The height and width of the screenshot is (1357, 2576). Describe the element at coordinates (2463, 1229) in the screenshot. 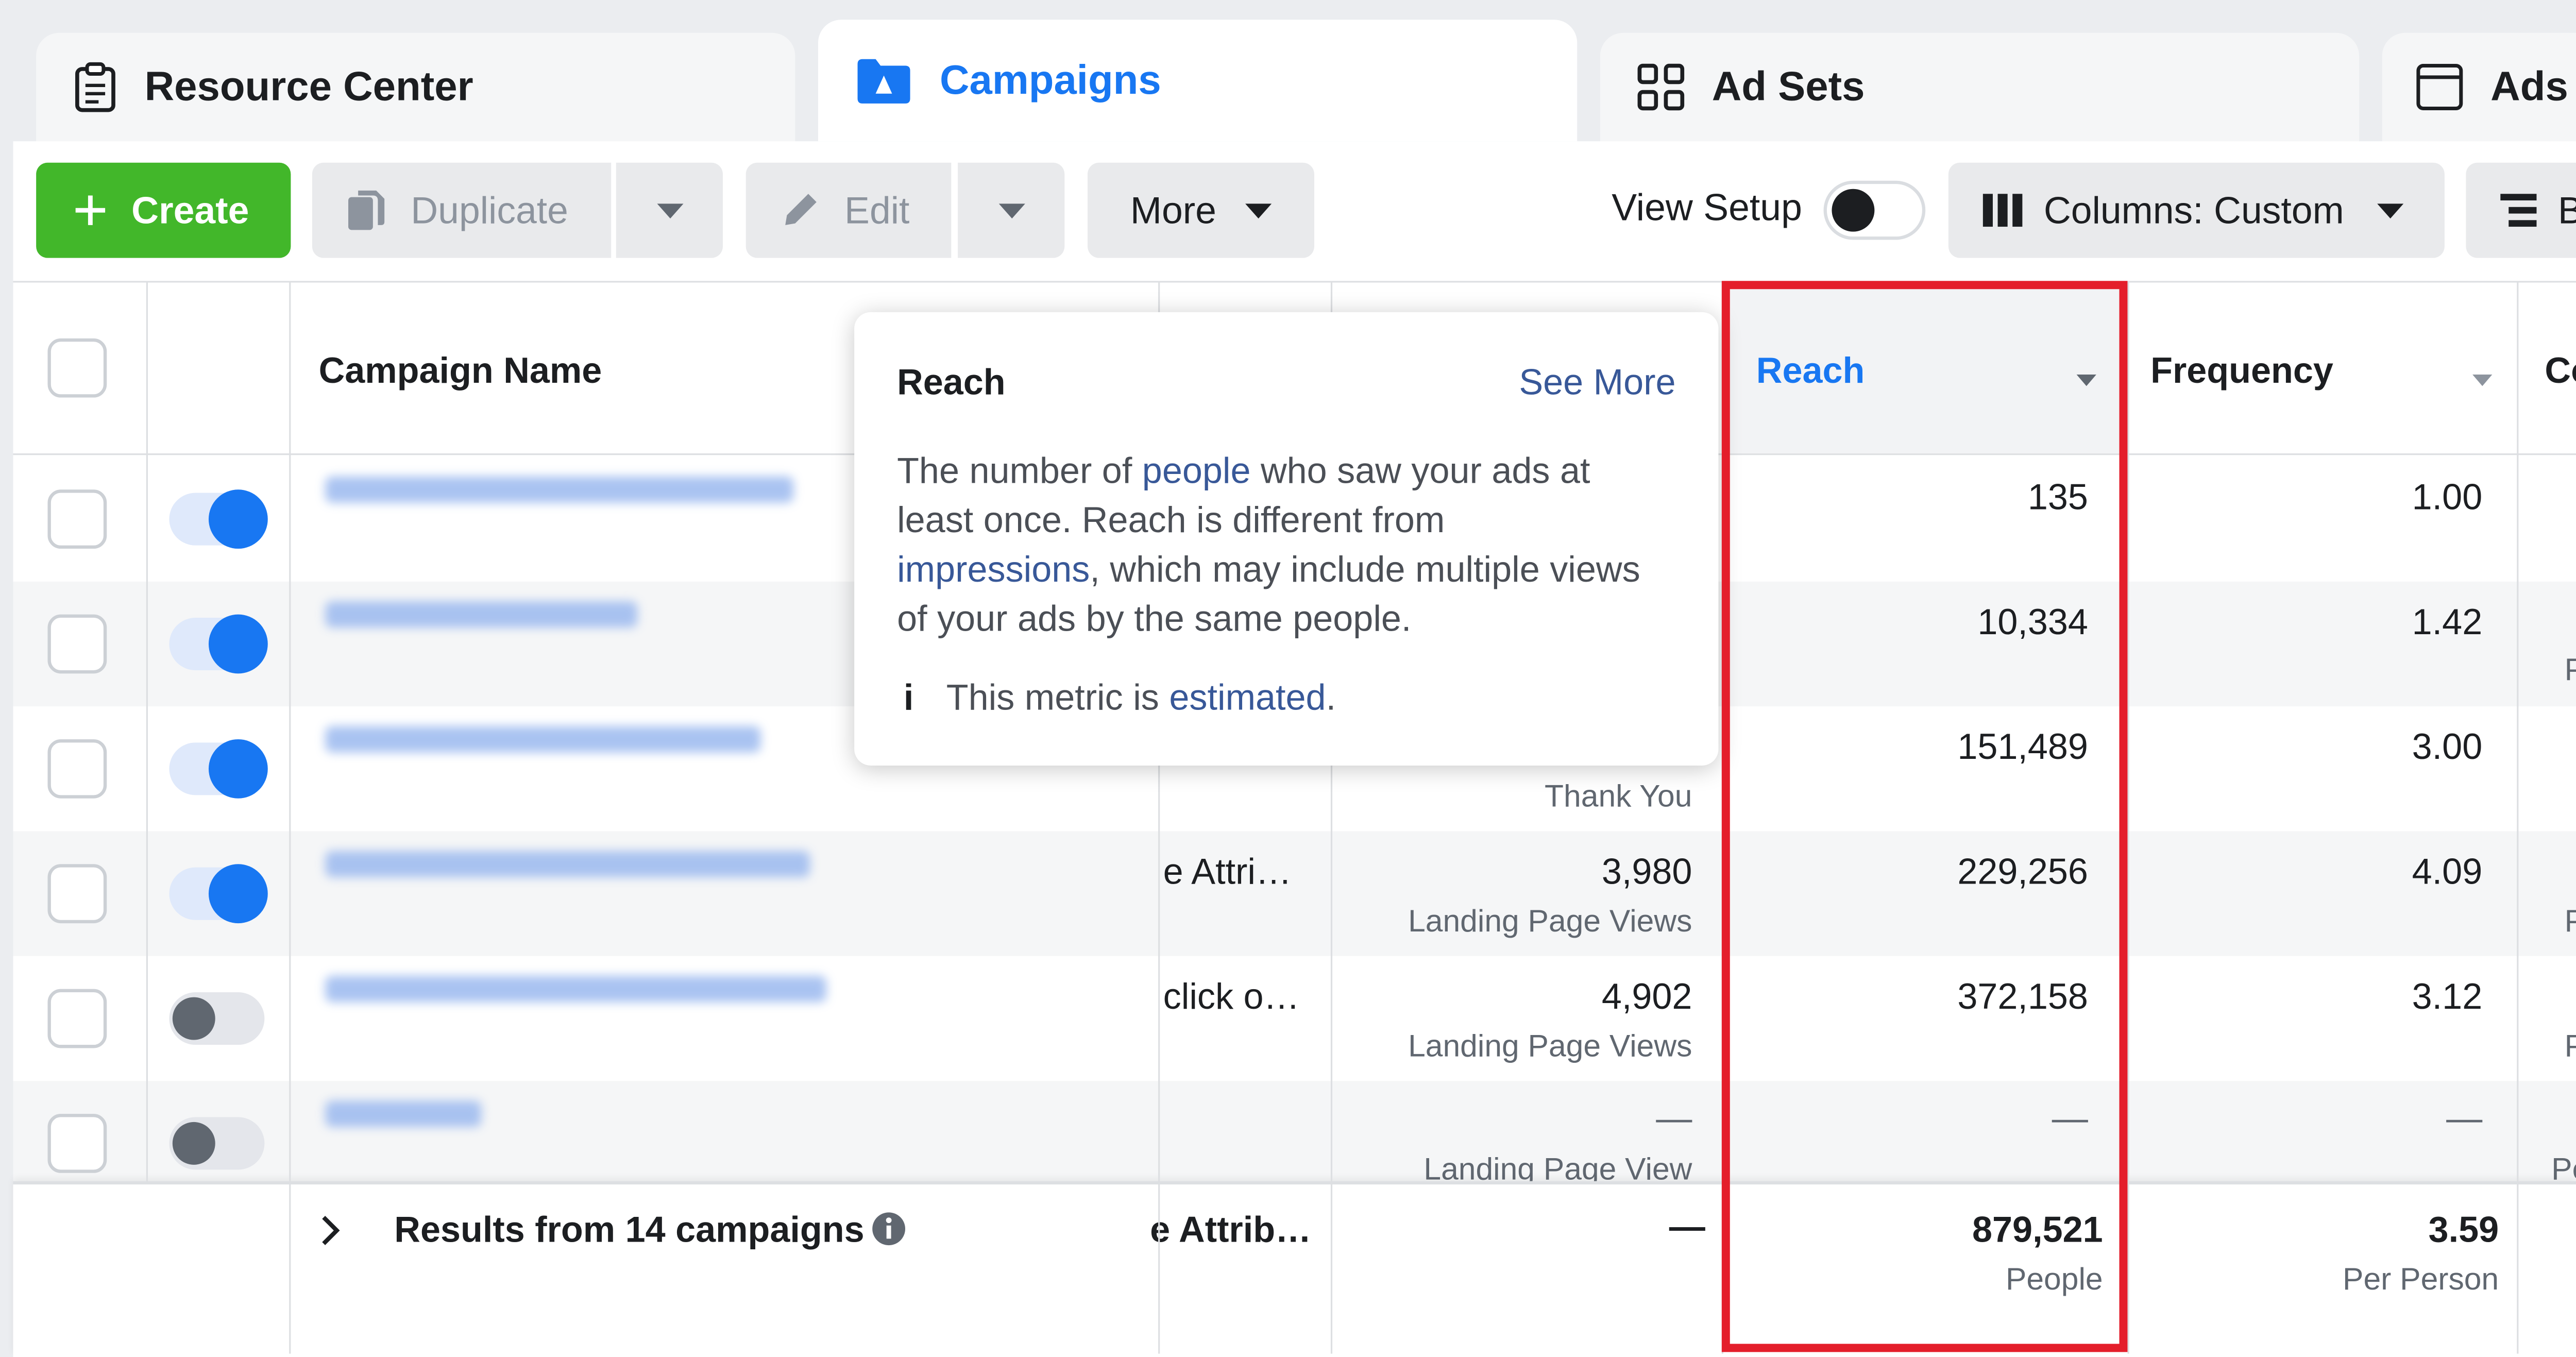

I see `summary-frequency: 3.59` at that location.